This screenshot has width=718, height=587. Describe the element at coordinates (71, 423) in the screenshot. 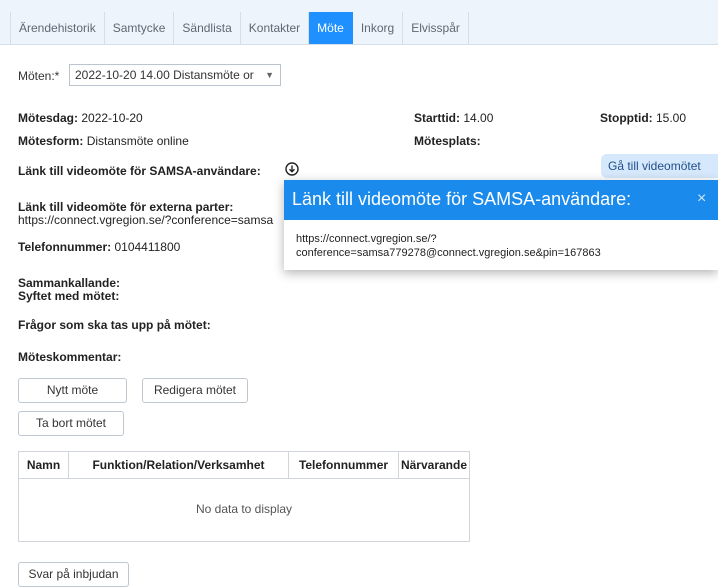

I see `delete-meeting-button: Ta bort mötet` at that location.